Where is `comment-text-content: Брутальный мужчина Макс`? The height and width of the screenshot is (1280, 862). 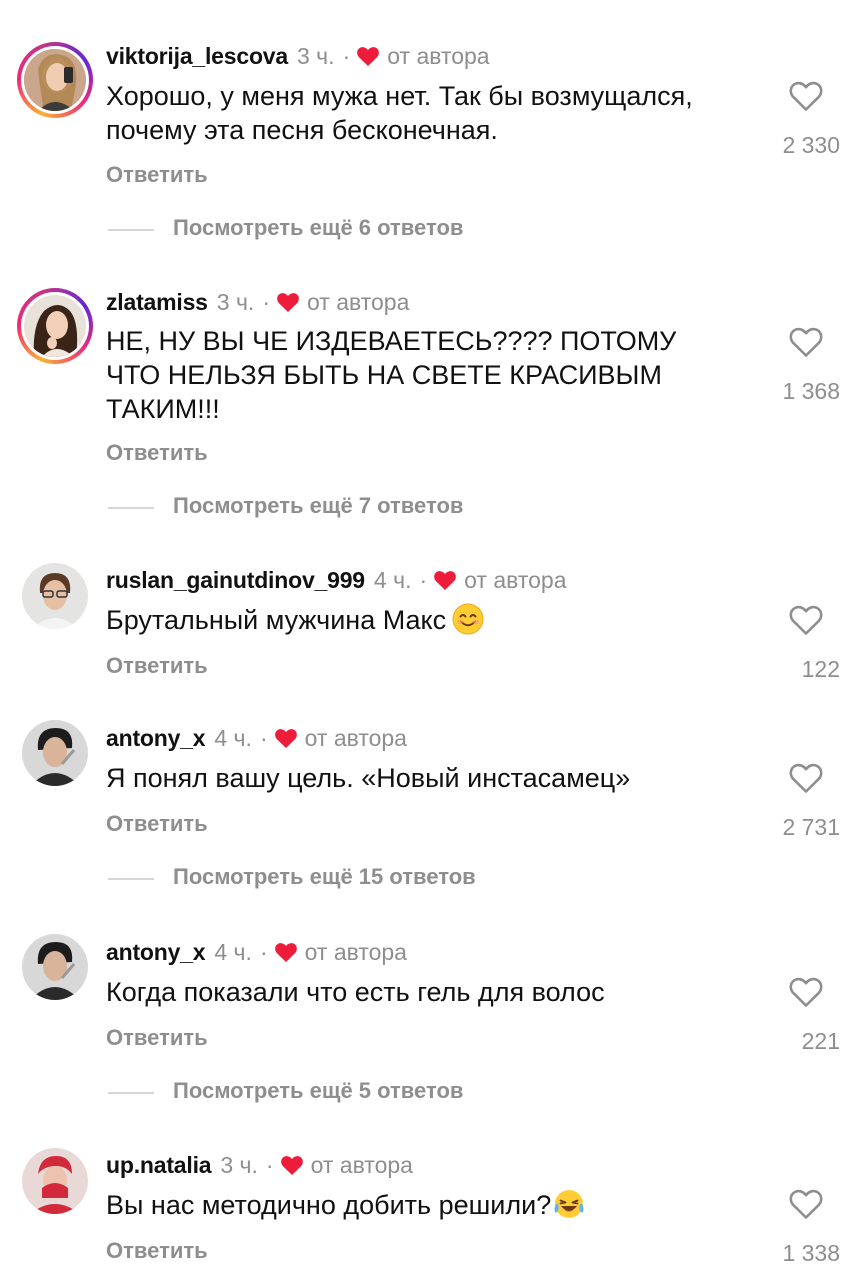
comment-text-content: Брутальный мужчина Макс is located at coordinates (276, 620).